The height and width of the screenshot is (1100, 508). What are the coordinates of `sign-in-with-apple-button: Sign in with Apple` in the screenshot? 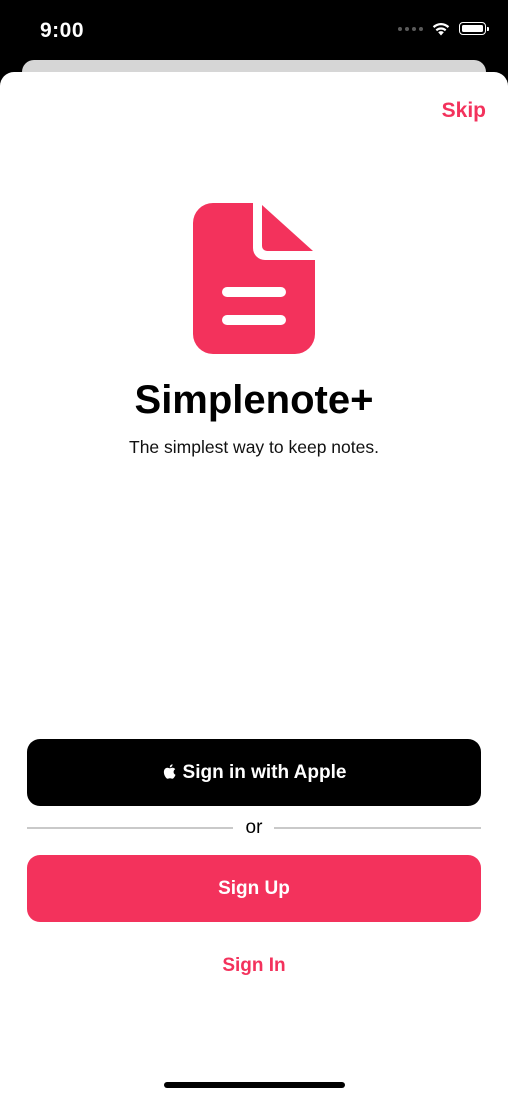 It's located at (254, 772).